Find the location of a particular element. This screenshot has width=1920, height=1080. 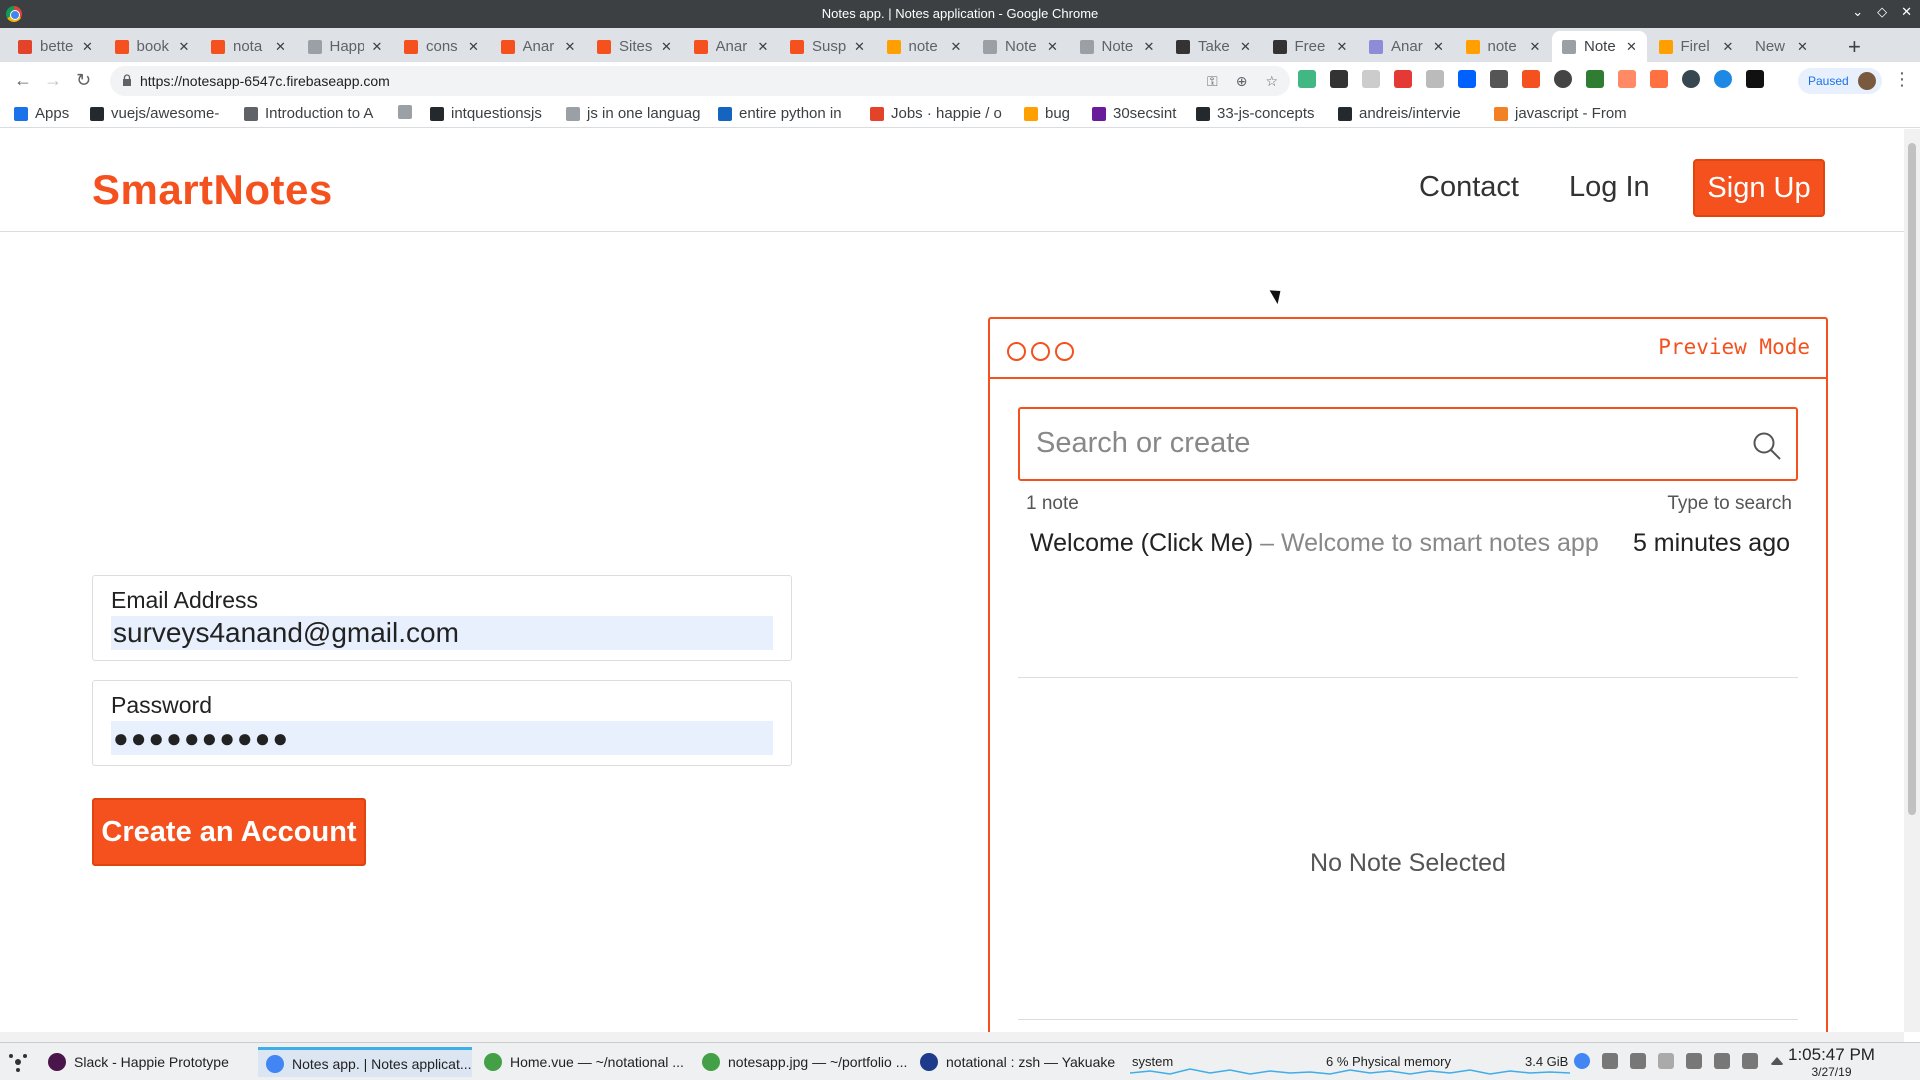

password-field: Password ●●●●●●●●●● is located at coordinates (442, 723).